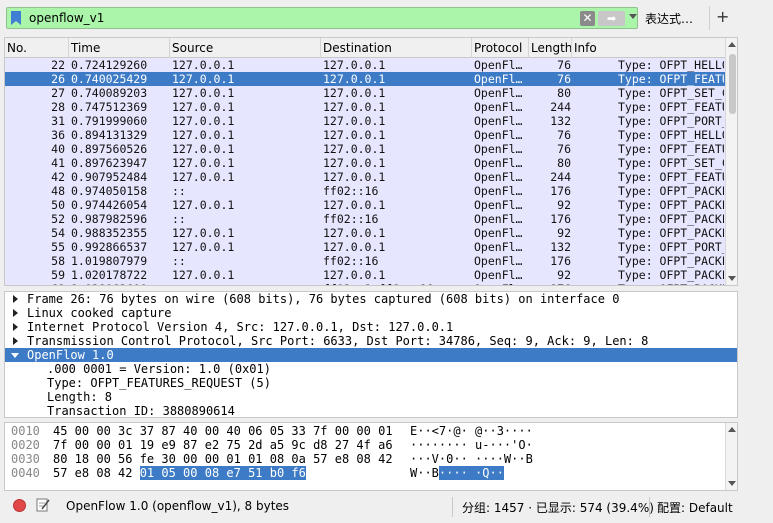  What do you see at coordinates (58, 149) in the screenshot?
I see `cell-no: 40` at bounding box center [58, 149].